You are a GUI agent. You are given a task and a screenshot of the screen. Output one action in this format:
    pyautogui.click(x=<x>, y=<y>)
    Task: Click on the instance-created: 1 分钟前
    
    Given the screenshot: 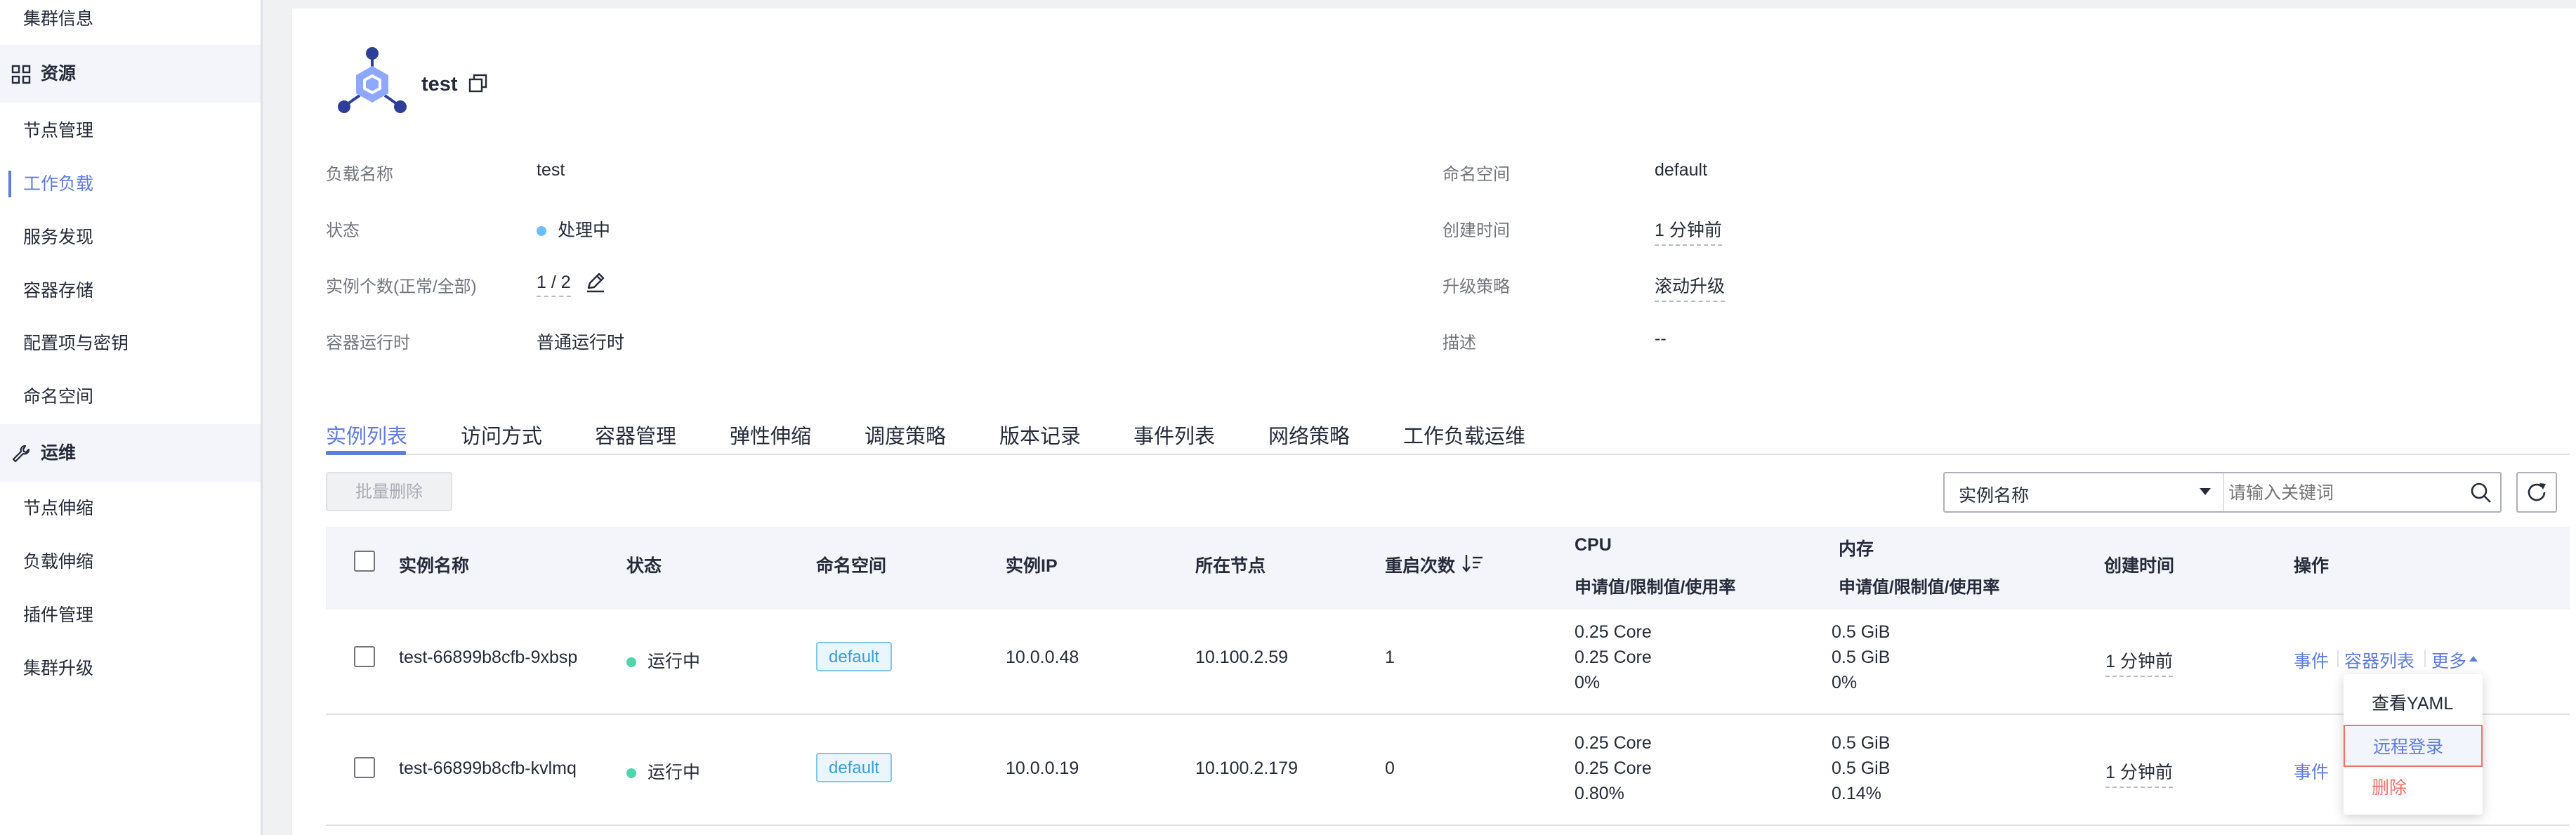 What is the action you would take?
    pyautogui.click(x=2139, y=662)
    